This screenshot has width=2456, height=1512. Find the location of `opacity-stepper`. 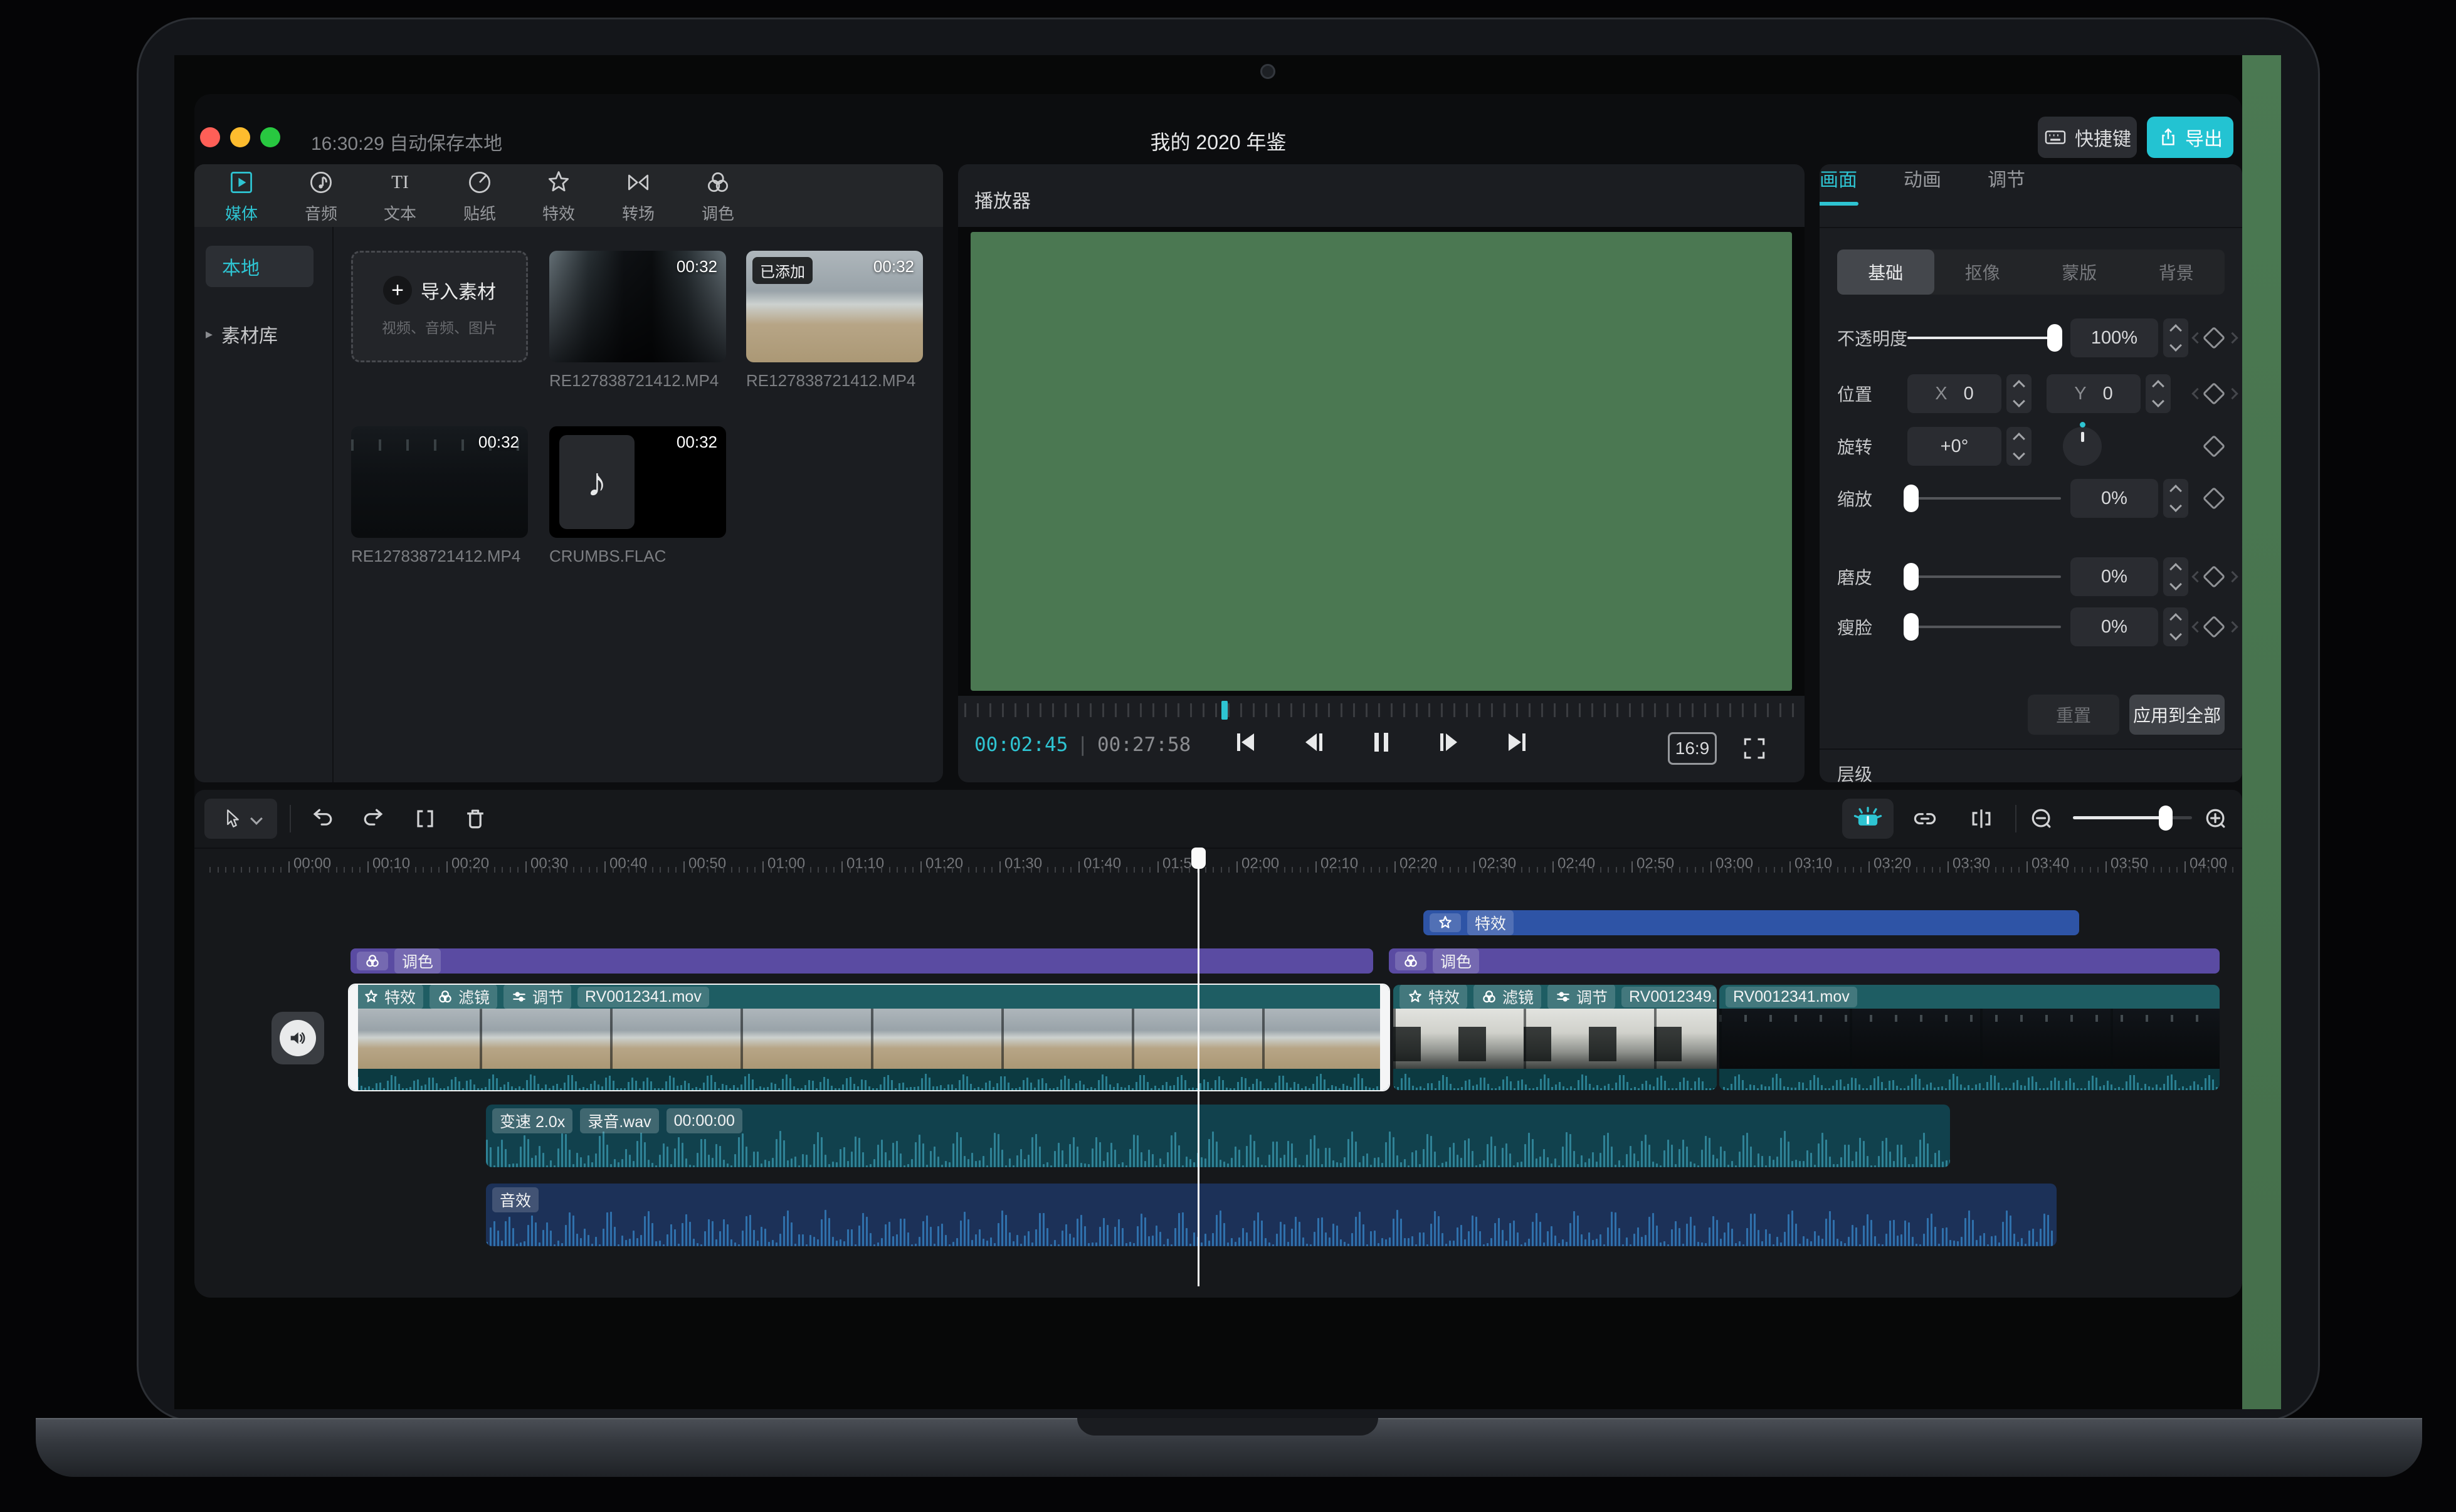

opacity-stepper is located at coordinates (2175, 338).